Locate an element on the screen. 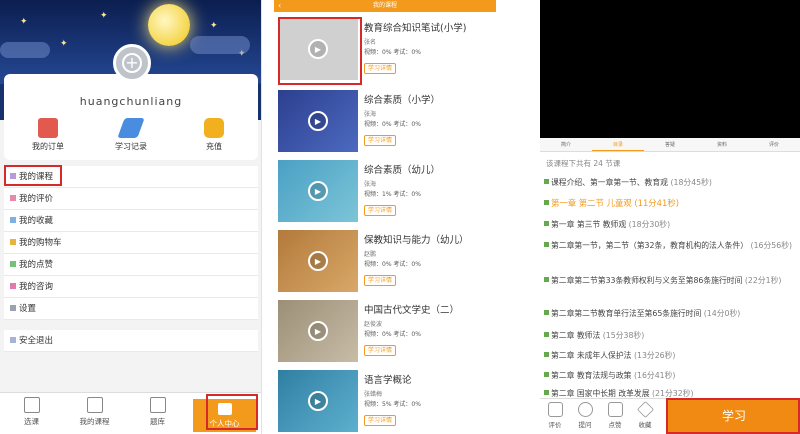  course-progress: 视频：0% 考试：0% is located at coordinates (392, 124).